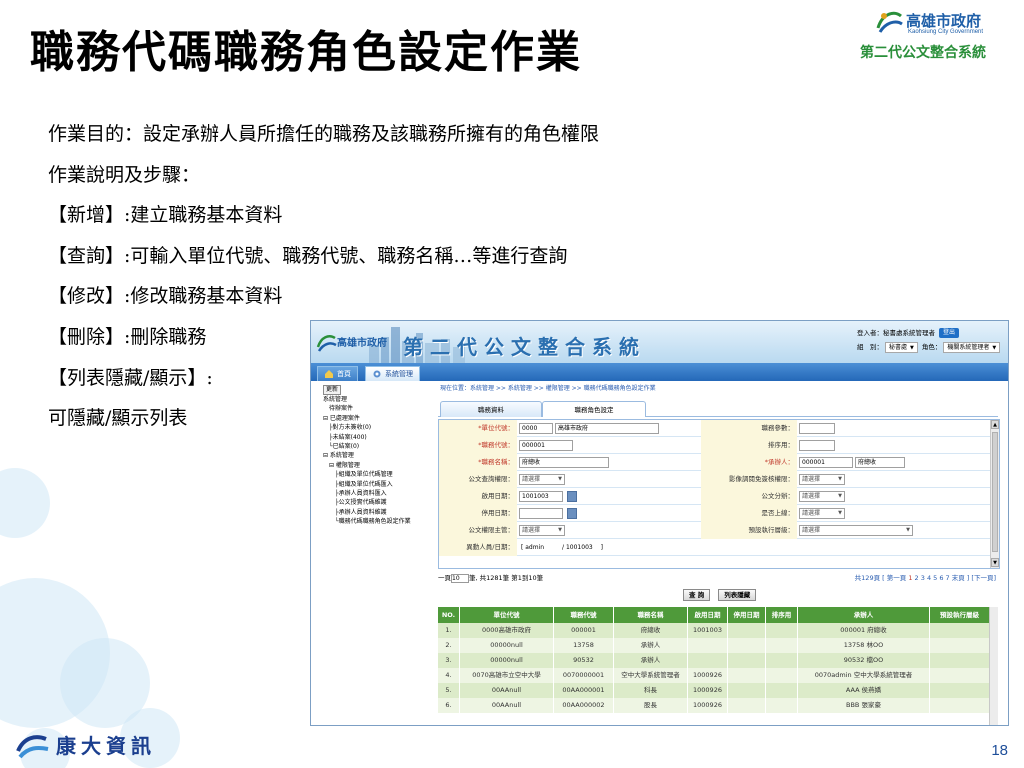  What do you see at coordinates (379, 493) in the screenshot?
I see `tree-item: ├承辦人員資料匯入` at bounding box center [379, 493].